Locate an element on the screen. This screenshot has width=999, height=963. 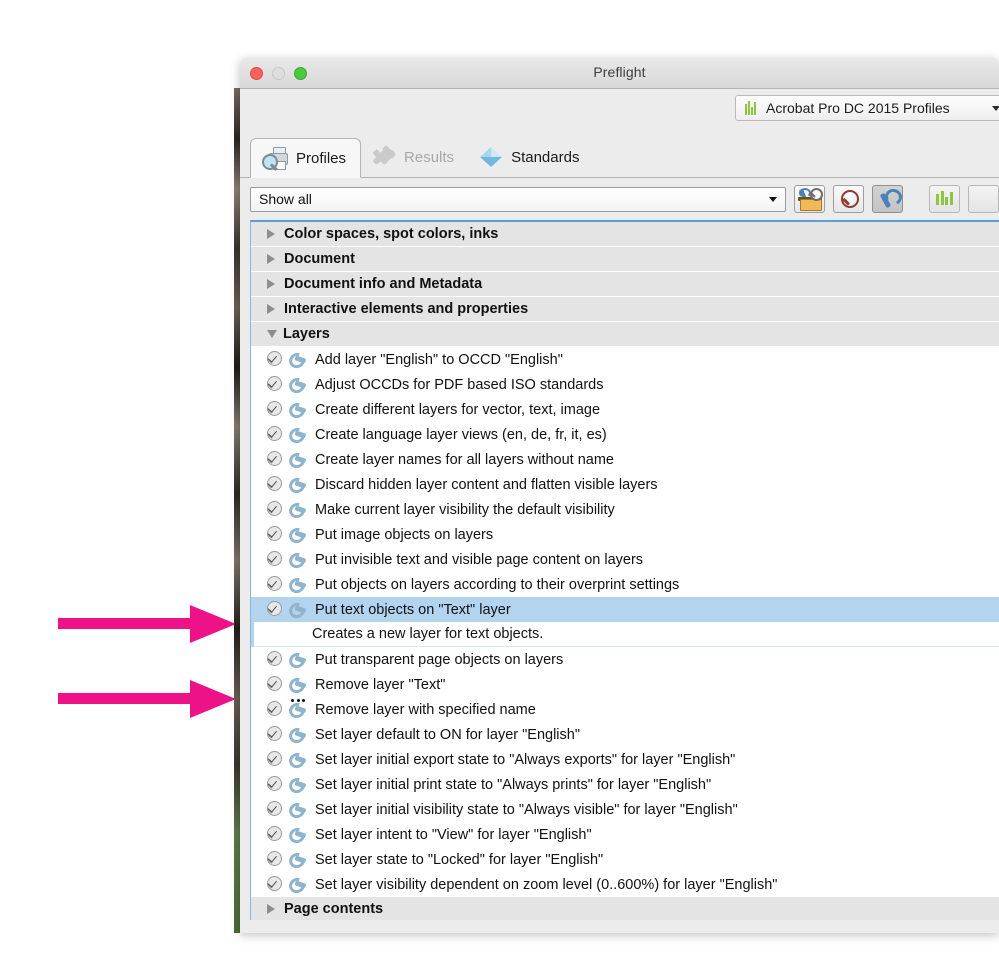
tree-group-row: Document info and Metadata is located at coordinates (625, 284).